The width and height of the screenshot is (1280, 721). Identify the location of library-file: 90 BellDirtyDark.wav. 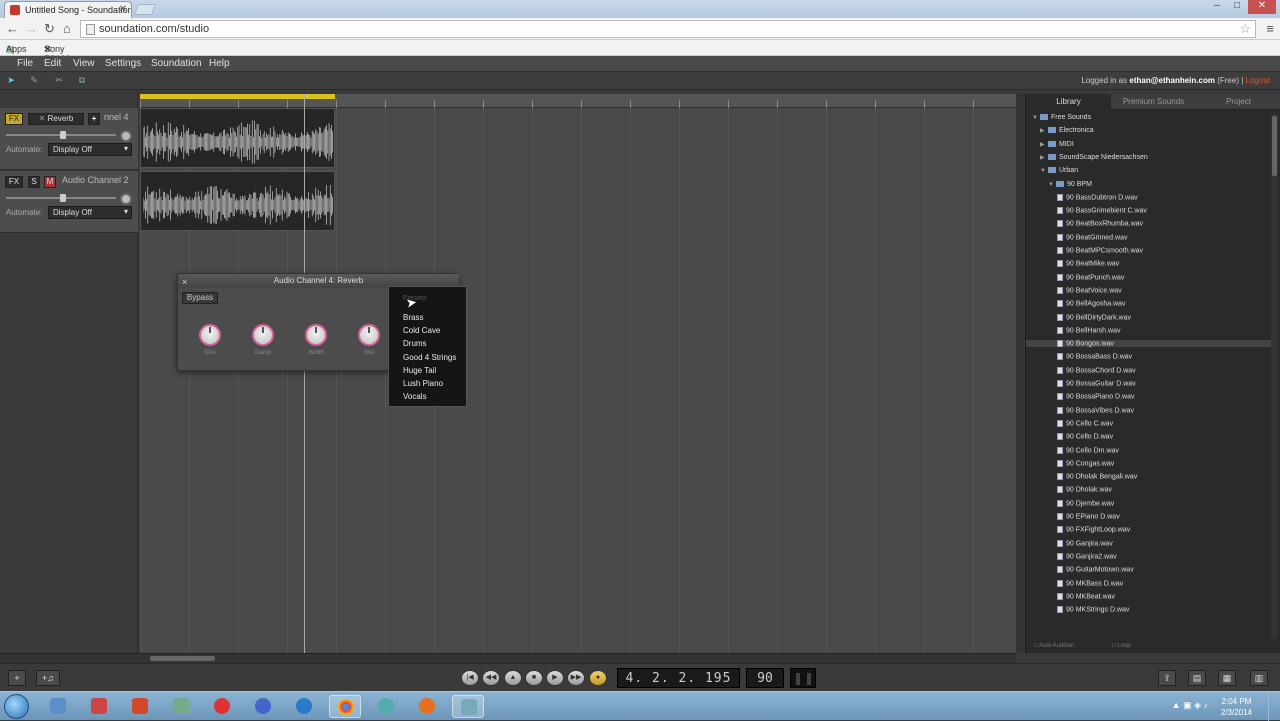
(1094, 317).